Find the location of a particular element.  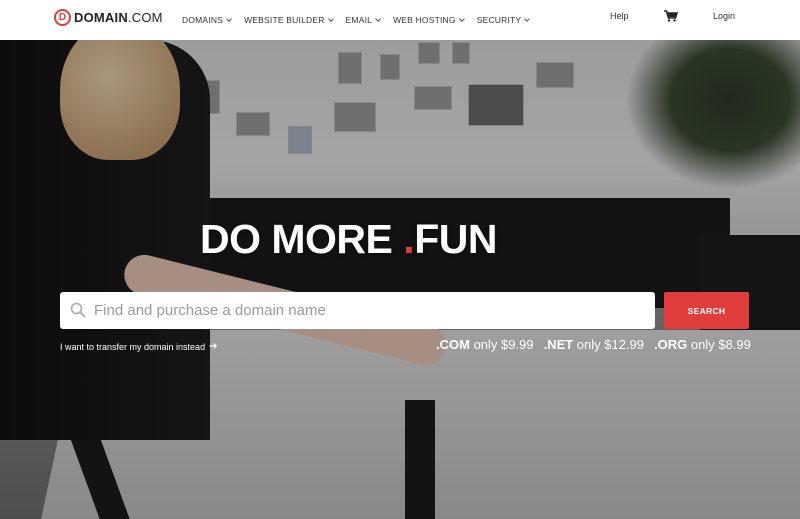

menu-label: EMAIL is located at coordinates (359, 20).